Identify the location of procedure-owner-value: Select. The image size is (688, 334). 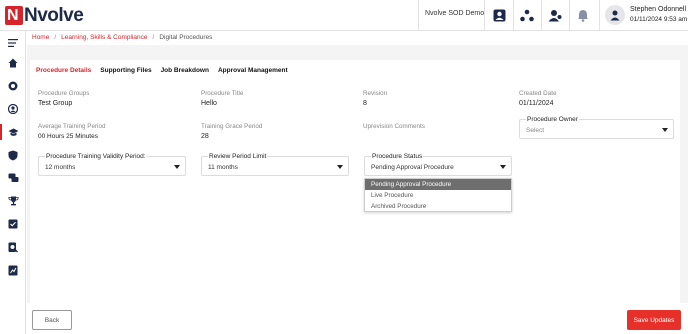
(535, 130).